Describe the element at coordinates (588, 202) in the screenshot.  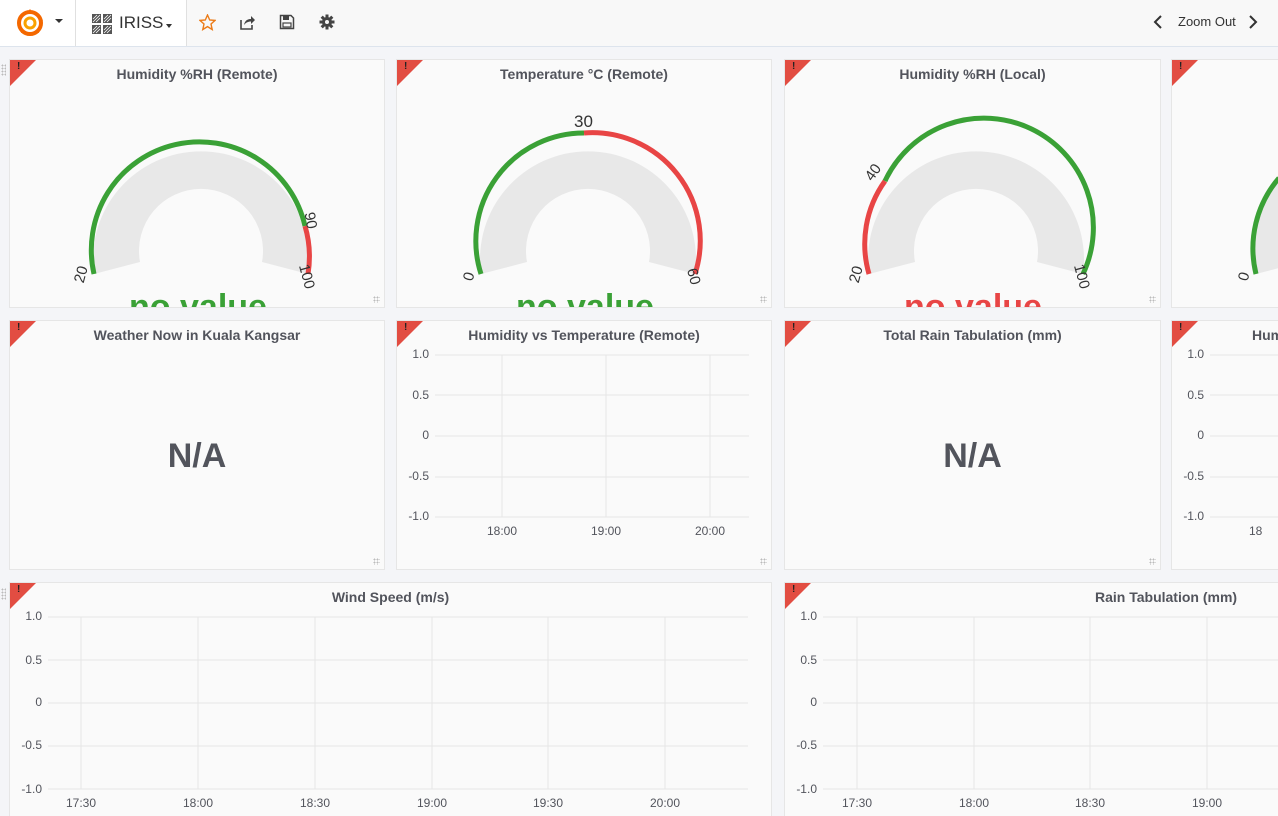
I see `gauge-temperature-remote` at that location.